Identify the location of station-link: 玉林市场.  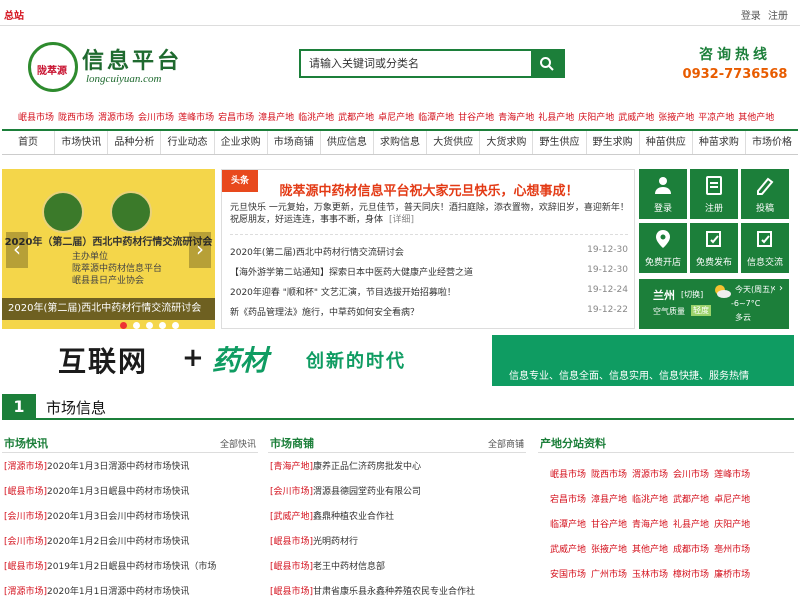
(650, 575).